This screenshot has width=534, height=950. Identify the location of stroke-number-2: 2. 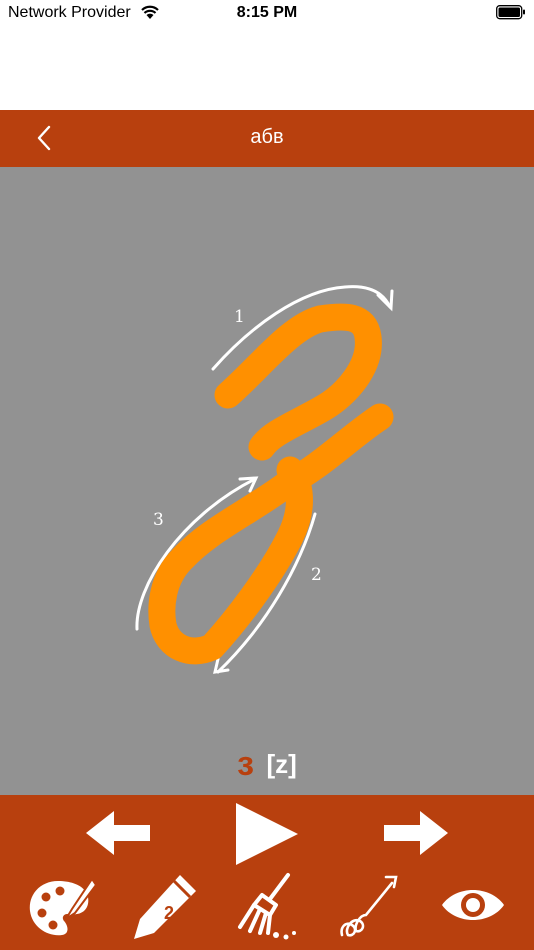
(316, 575).